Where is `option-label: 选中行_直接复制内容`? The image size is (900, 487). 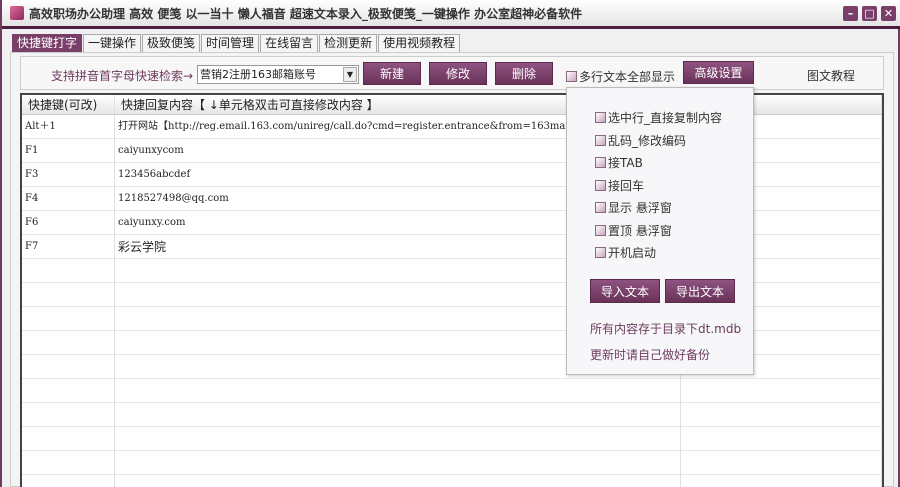 option-label: 选中行_直接复制内容 is located at coordinates (665, 118).